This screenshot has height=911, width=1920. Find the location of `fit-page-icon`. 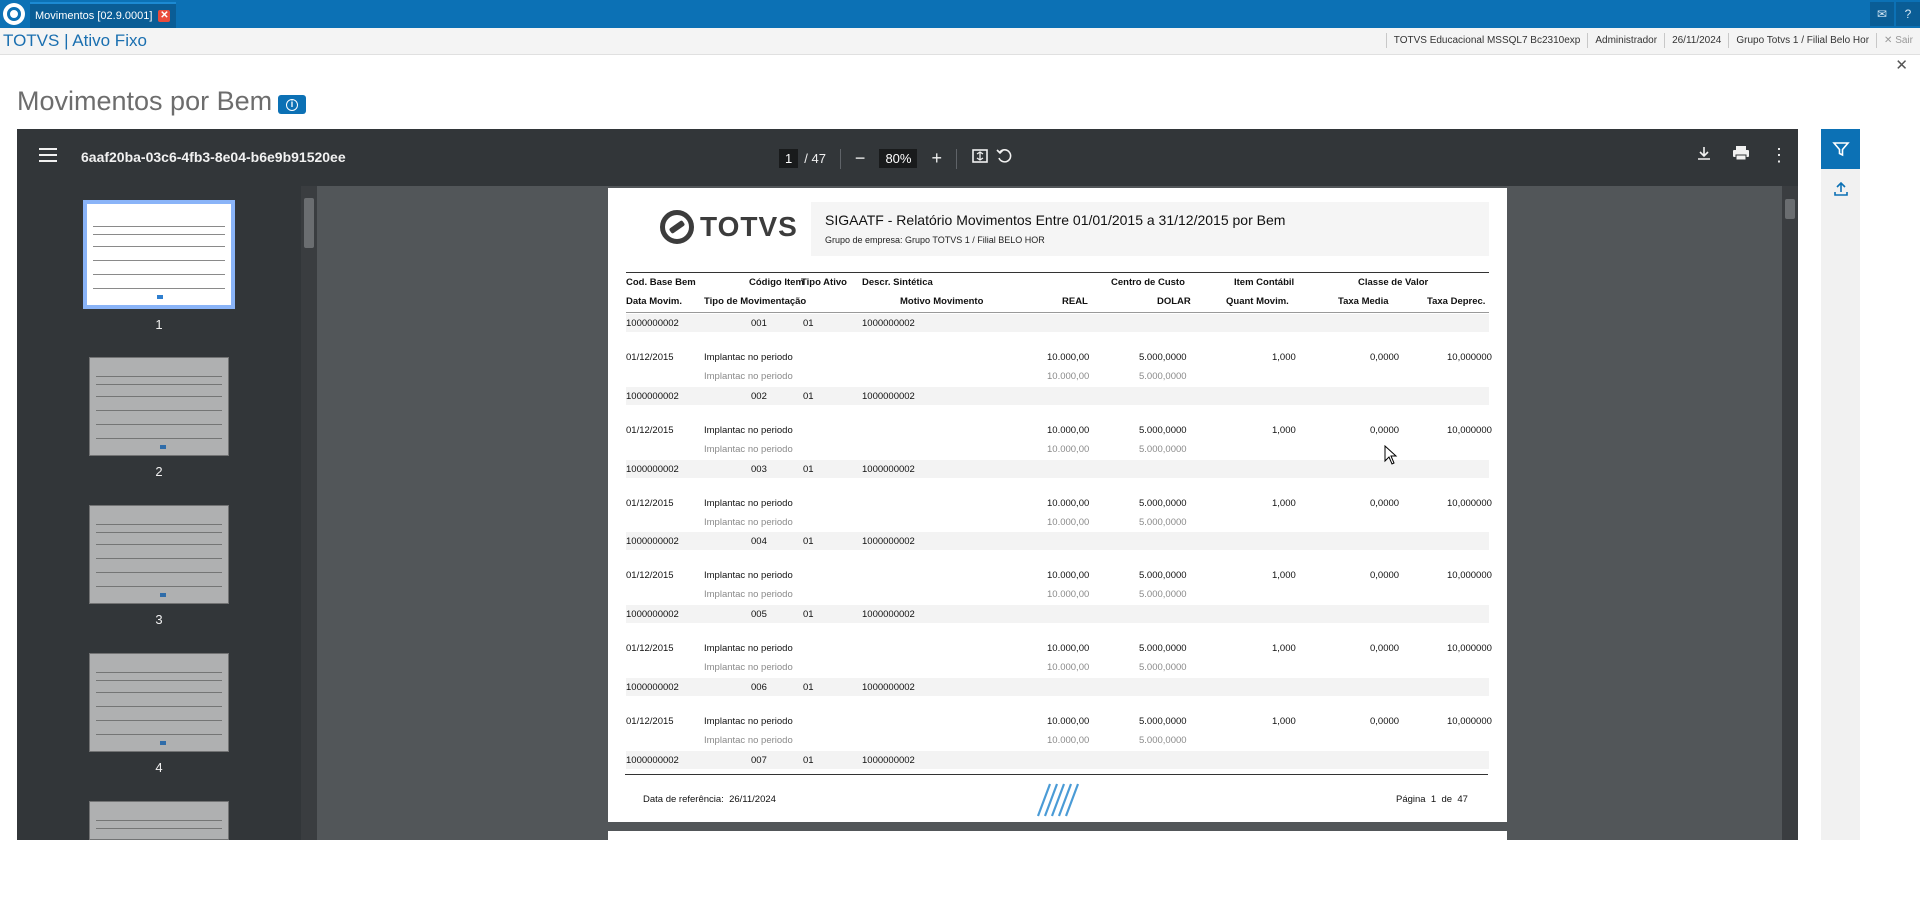

fit-page-icon is located at coordinates (980, 158).